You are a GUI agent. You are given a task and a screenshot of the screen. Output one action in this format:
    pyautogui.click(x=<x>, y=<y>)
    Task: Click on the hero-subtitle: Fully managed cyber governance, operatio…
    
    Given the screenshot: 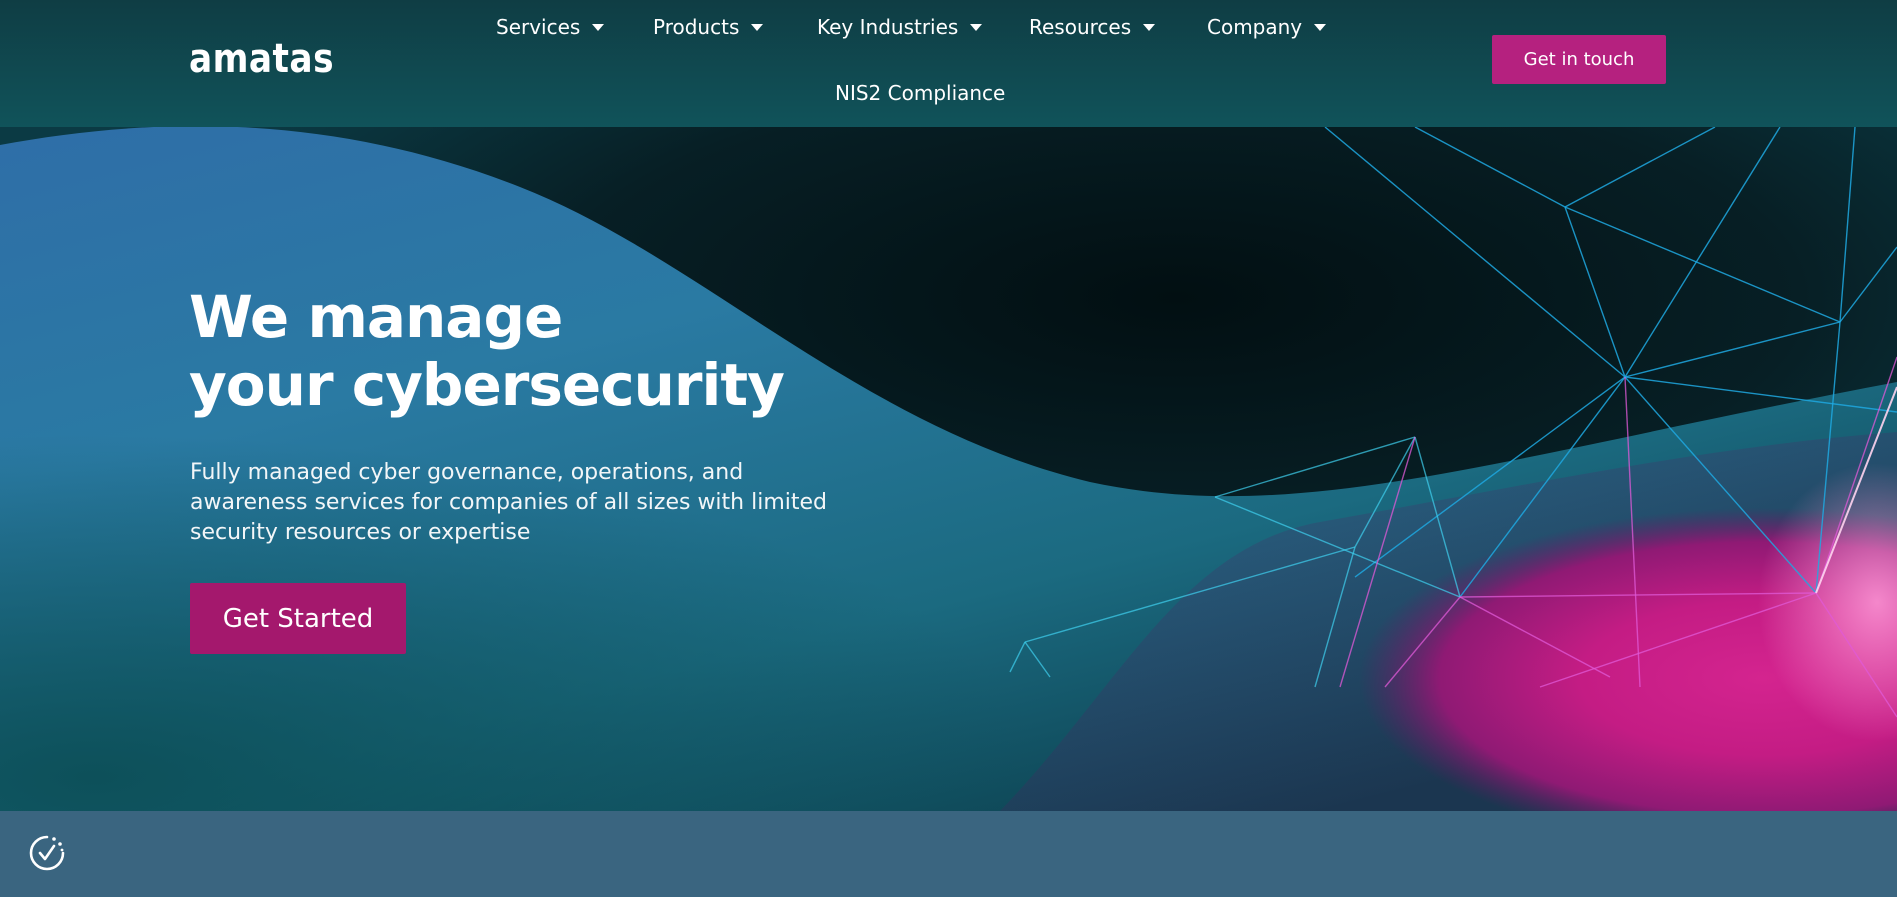 What is the action you would take?
    pyautogui.click(x=530, y=503)
    